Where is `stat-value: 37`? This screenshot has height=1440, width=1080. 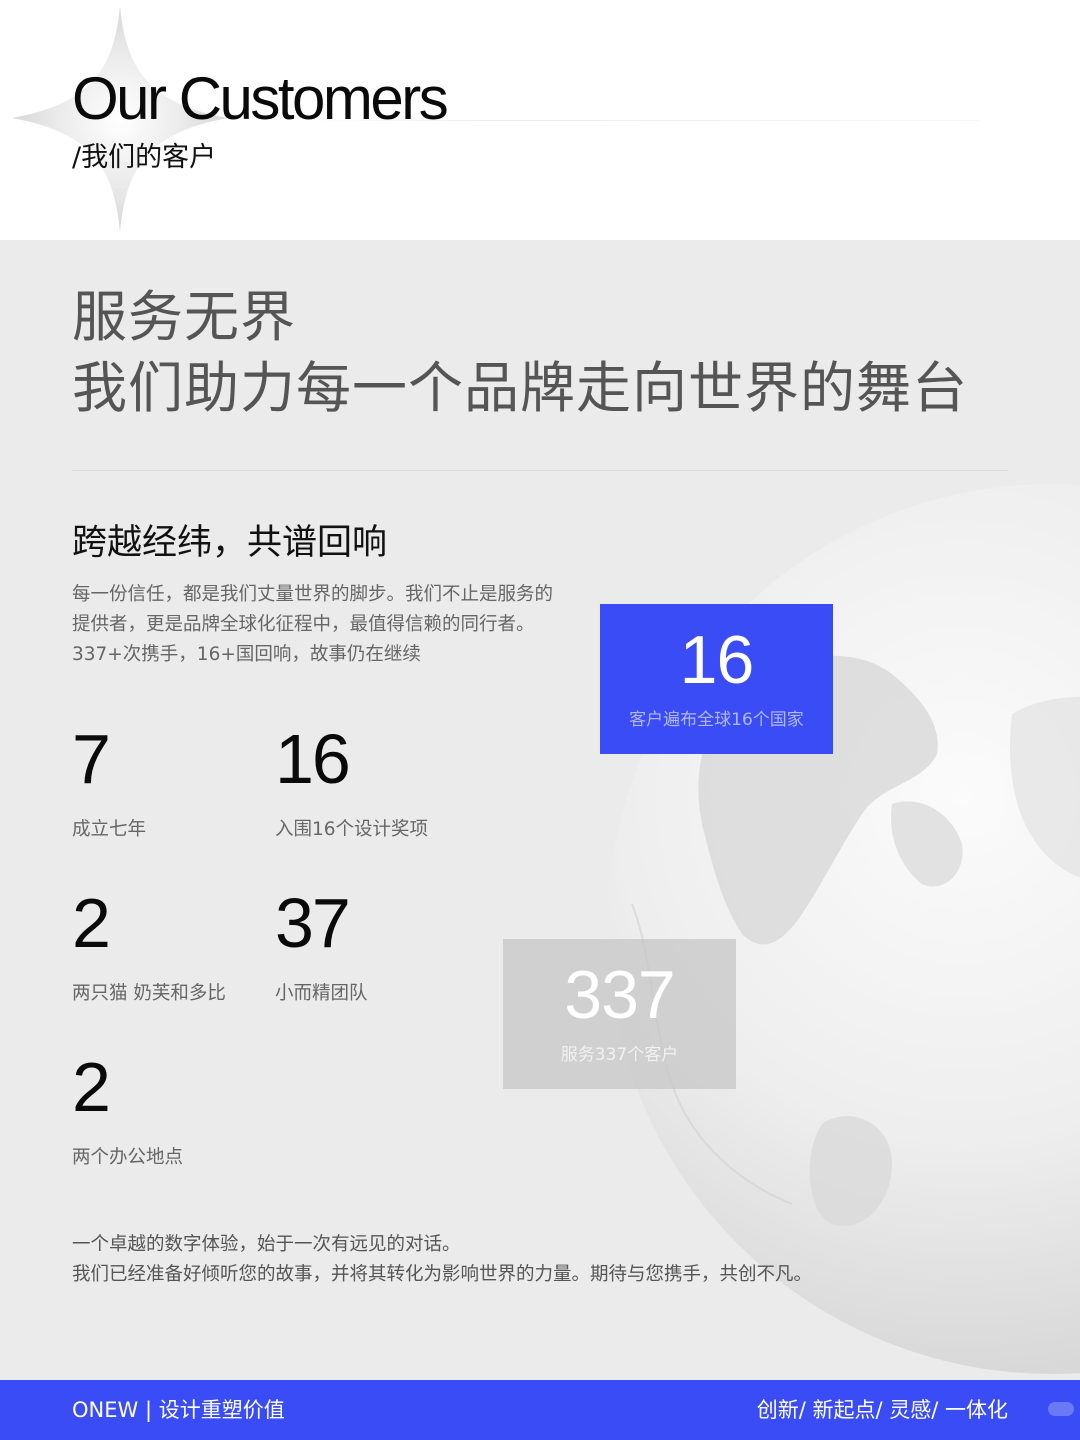
stat-value: 37 is located at coordinates (313, 923).